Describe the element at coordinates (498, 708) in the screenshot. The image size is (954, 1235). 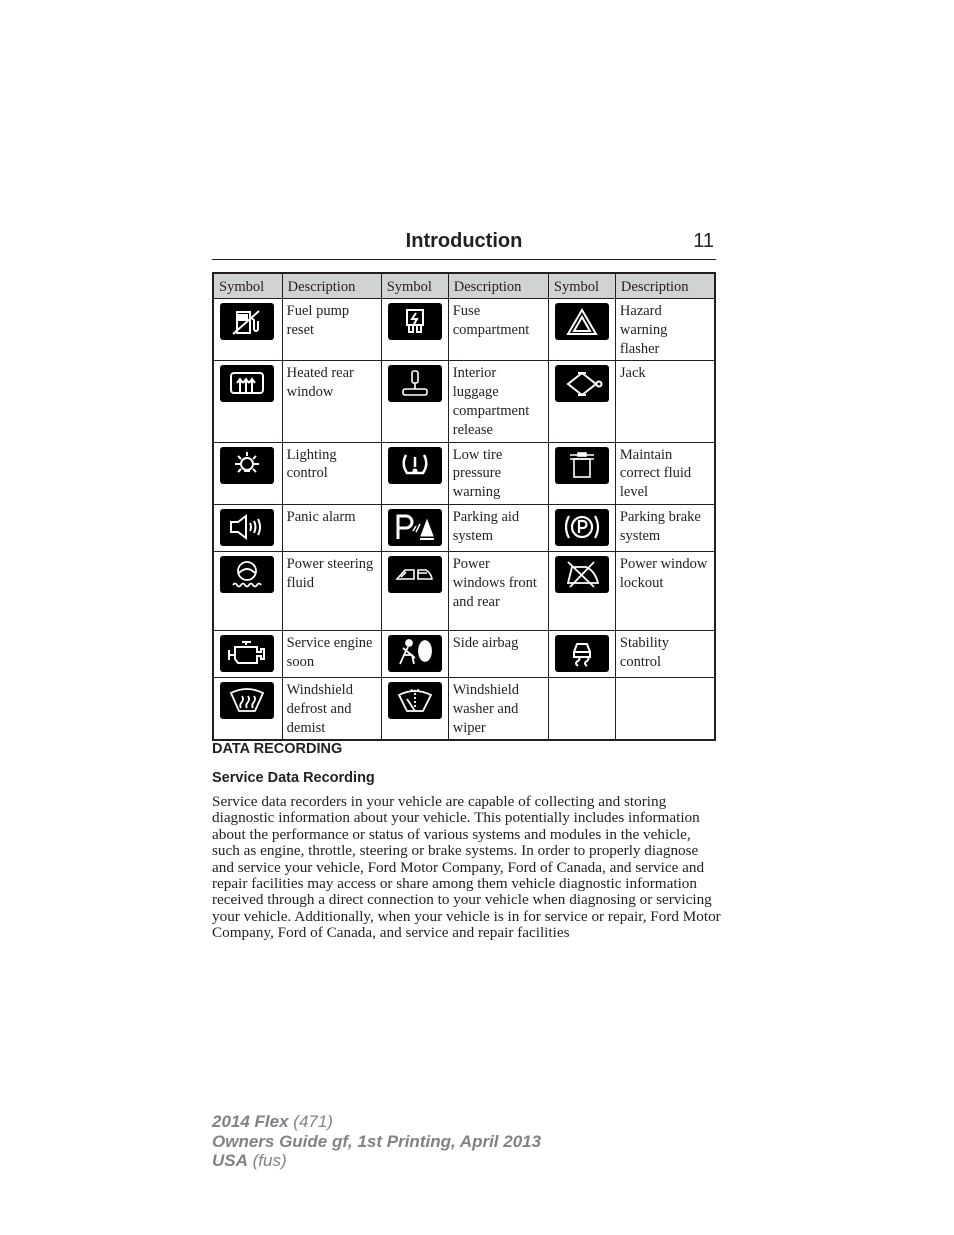
I see `symbol-description: Windshield washer and wiper` at that location.